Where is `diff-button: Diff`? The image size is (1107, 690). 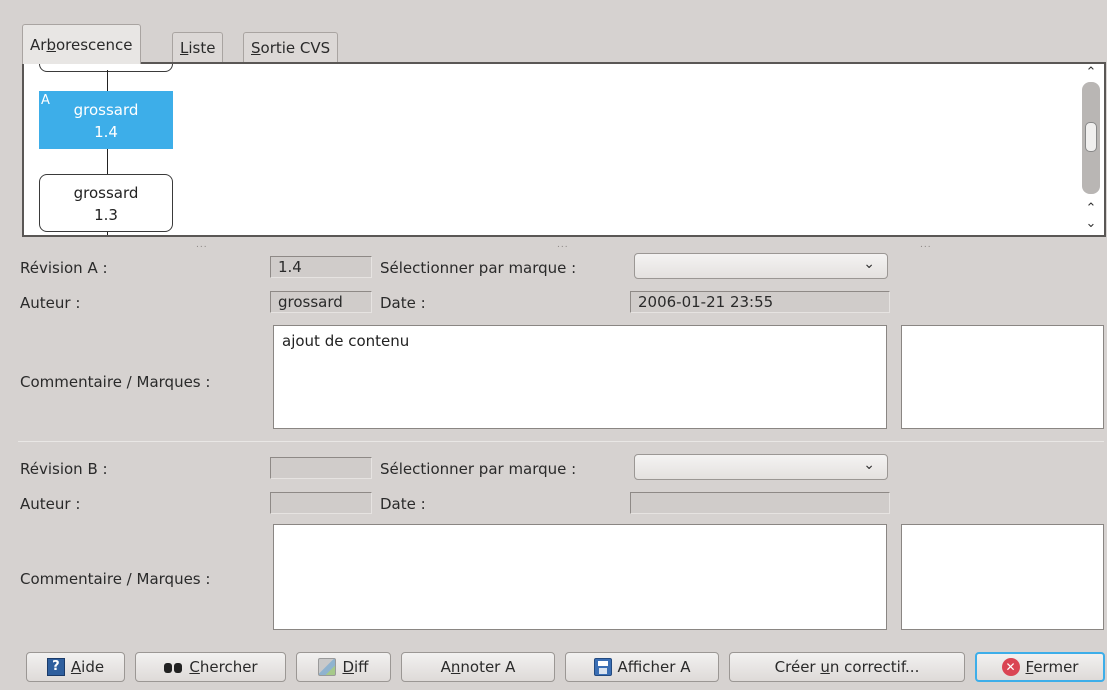
diff-button: Diff is located at coordinates (343, 667).